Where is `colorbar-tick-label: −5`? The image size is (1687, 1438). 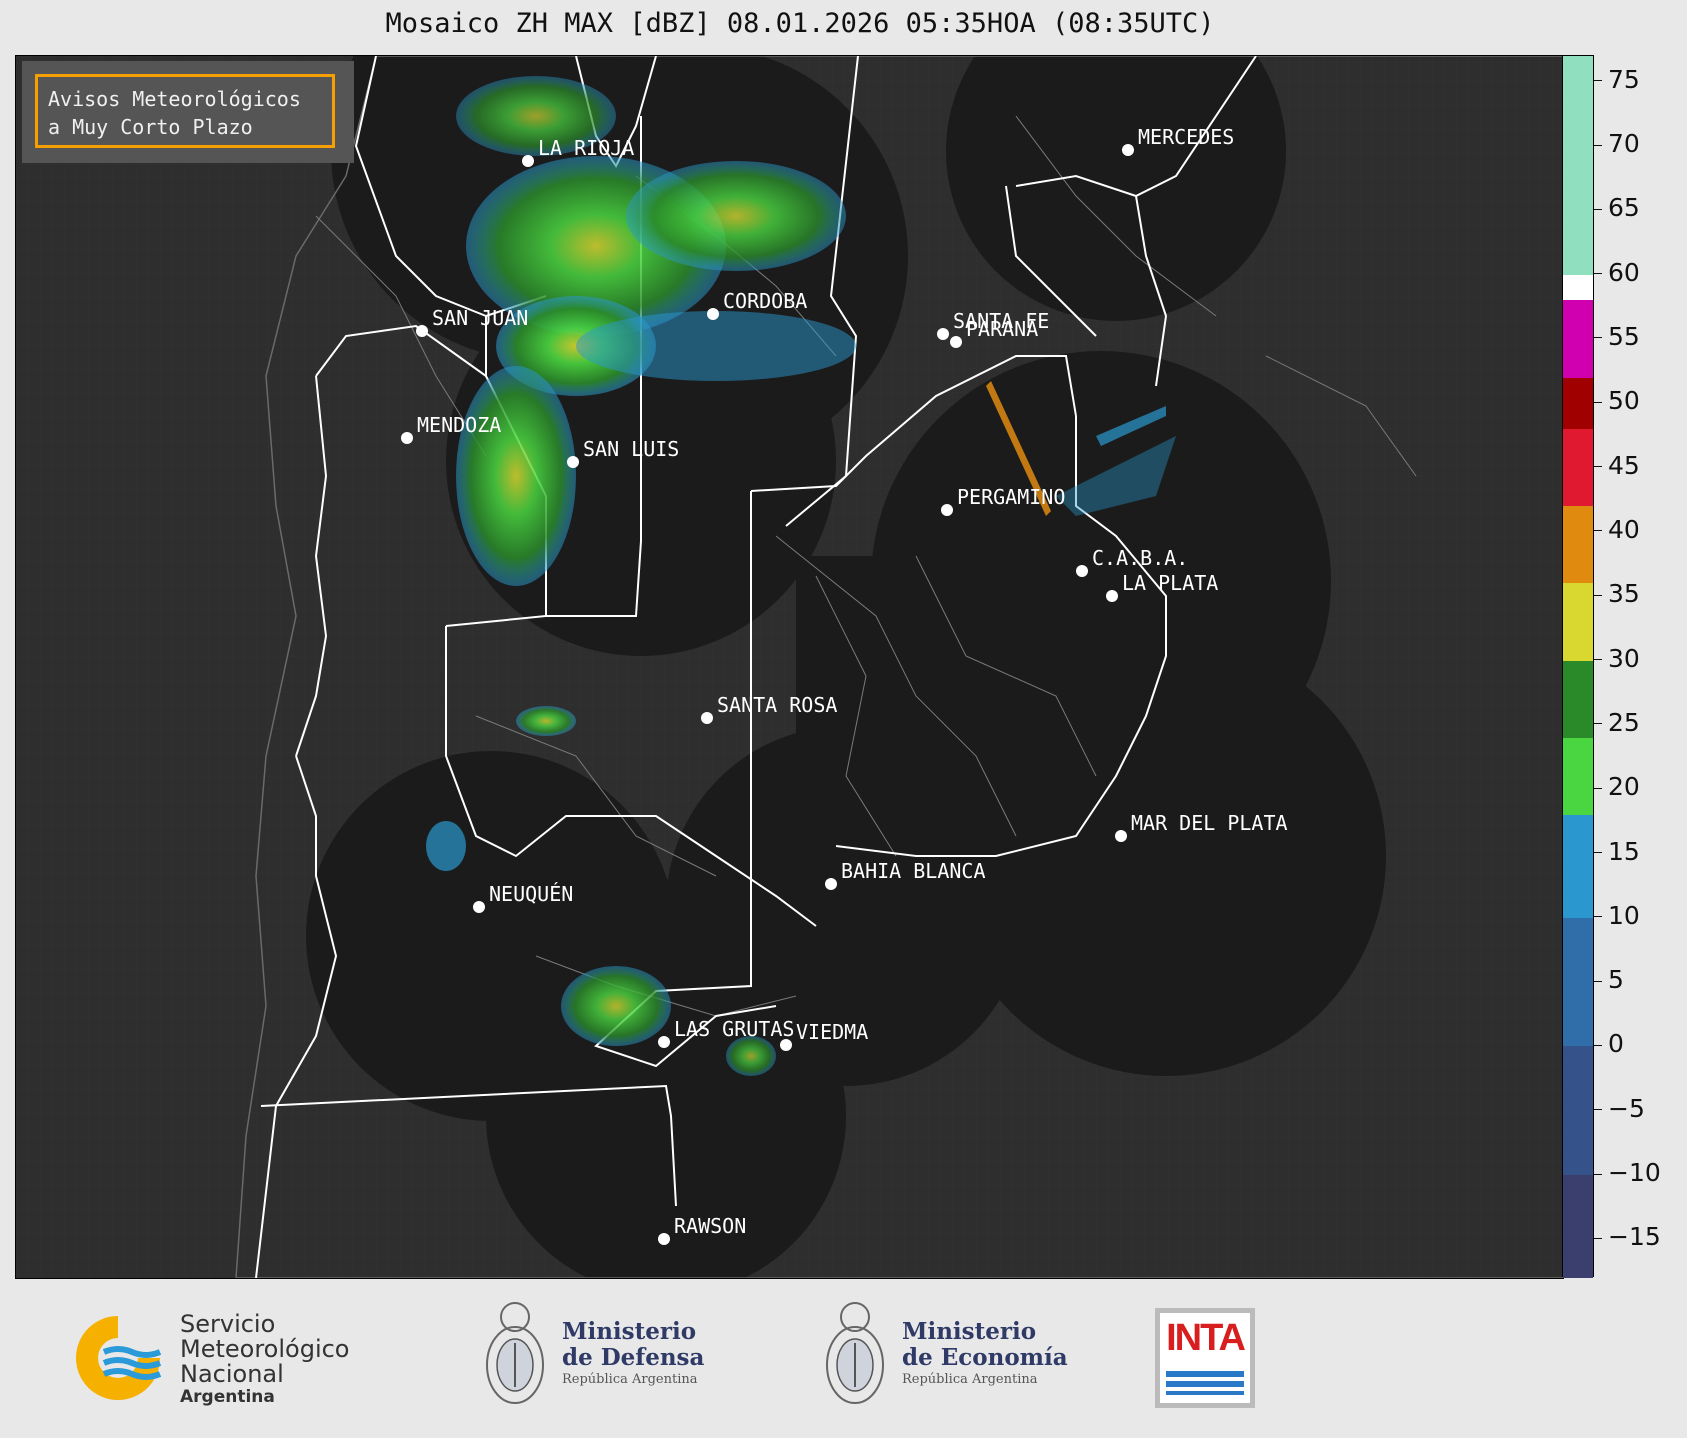 colorbar-tick-label: −5 is located at coordinates (1619, 1108).